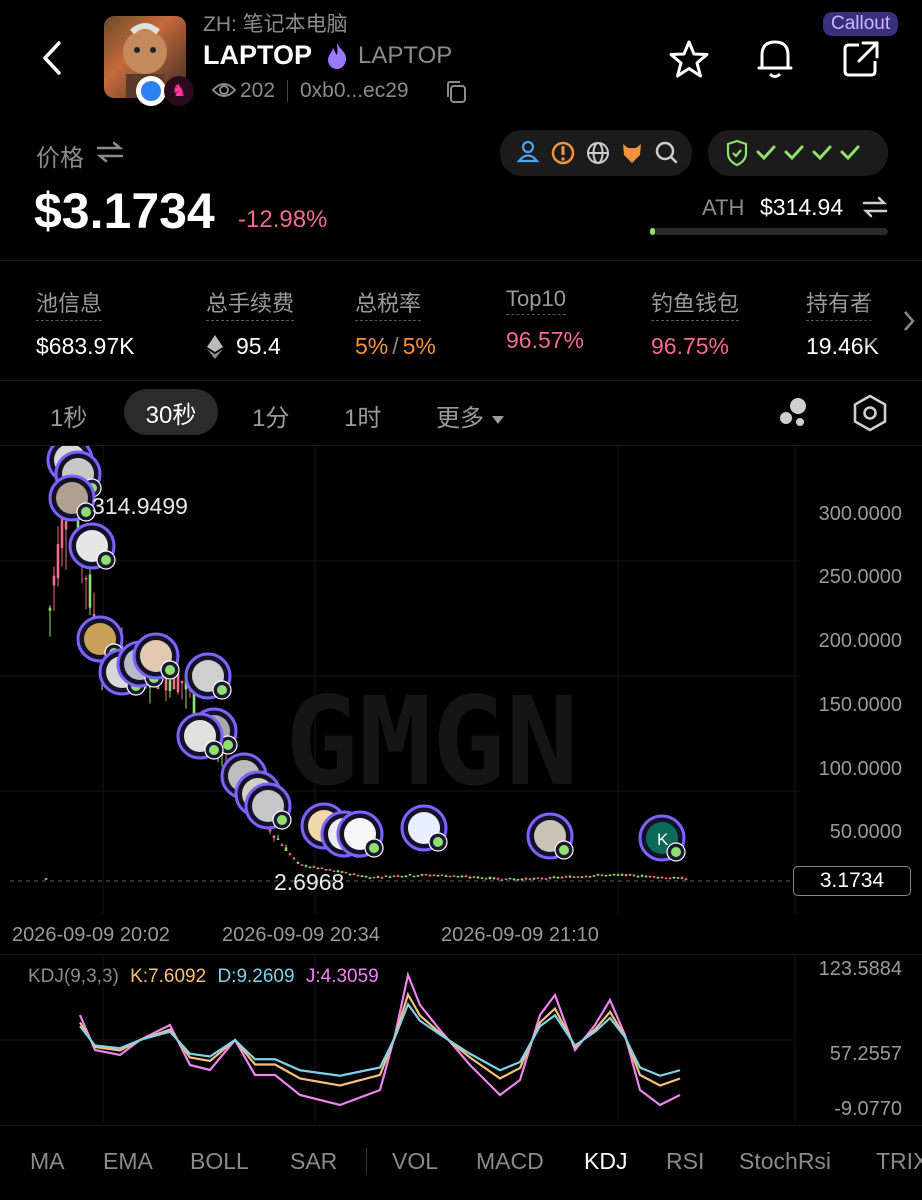  What do you see at coordinates (793, 415) in the screenshot?
I see `bubbles-icon` at bounding box center [793, 415].